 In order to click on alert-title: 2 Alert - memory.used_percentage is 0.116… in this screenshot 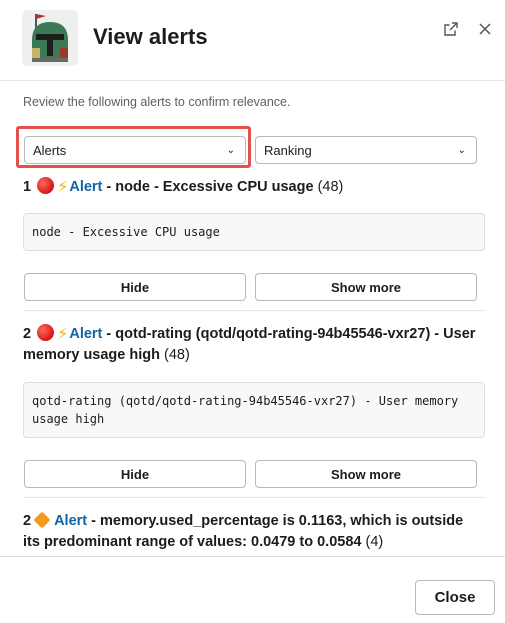, I will do `click(243, 530)`.